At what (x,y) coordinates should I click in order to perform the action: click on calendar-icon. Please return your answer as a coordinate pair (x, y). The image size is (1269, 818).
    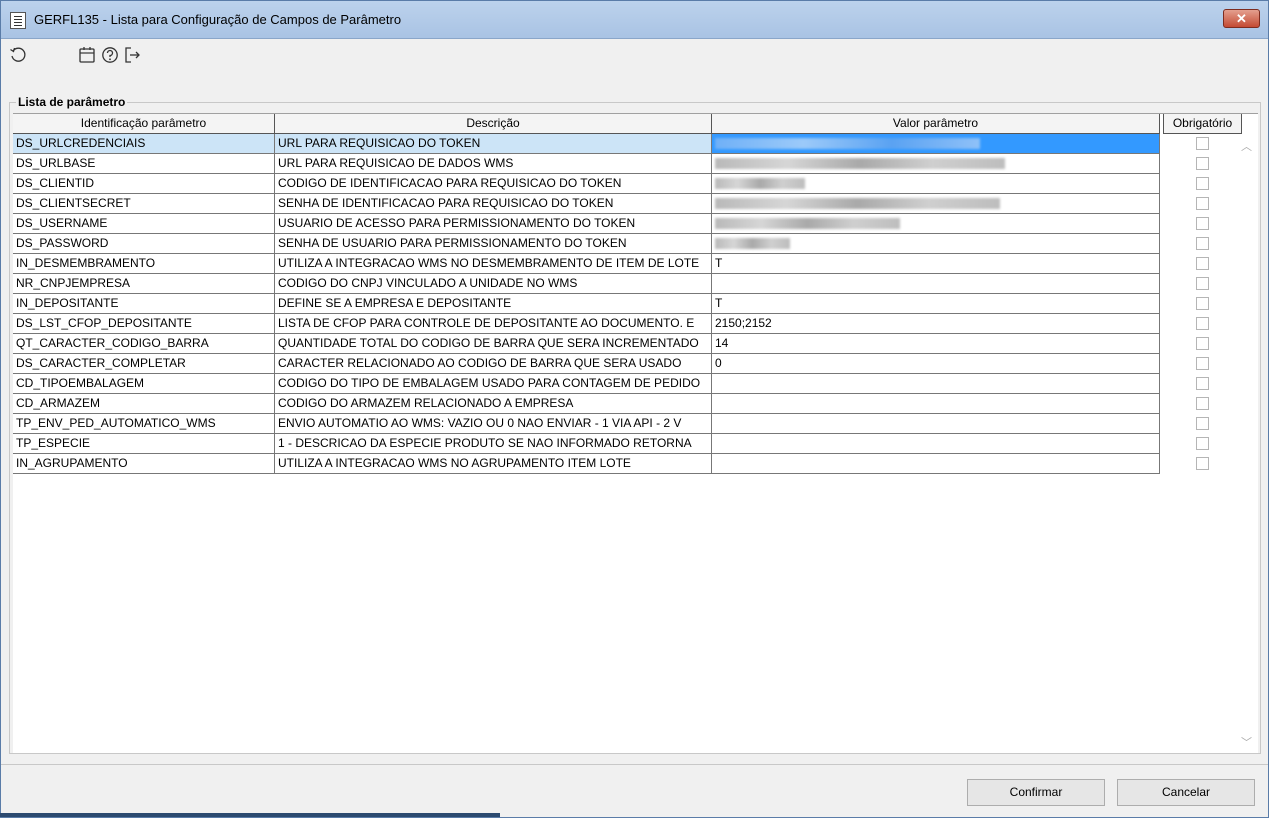
    Looking at the image, I should click on (87, 55).